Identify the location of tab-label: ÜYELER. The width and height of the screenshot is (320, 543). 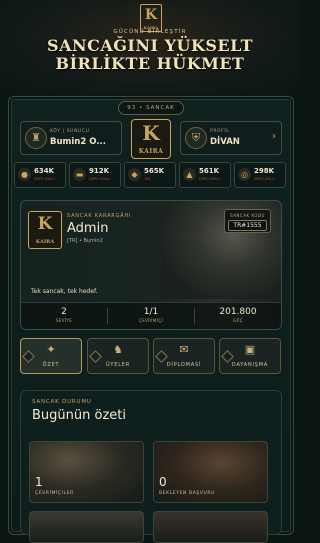
(118, 365).